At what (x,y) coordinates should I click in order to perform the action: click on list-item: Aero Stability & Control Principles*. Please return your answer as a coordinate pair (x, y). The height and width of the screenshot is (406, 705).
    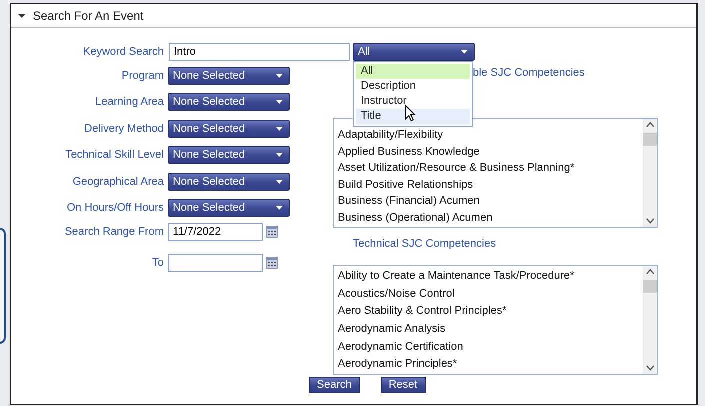
    Looking at the image, I should click on (488, 312).